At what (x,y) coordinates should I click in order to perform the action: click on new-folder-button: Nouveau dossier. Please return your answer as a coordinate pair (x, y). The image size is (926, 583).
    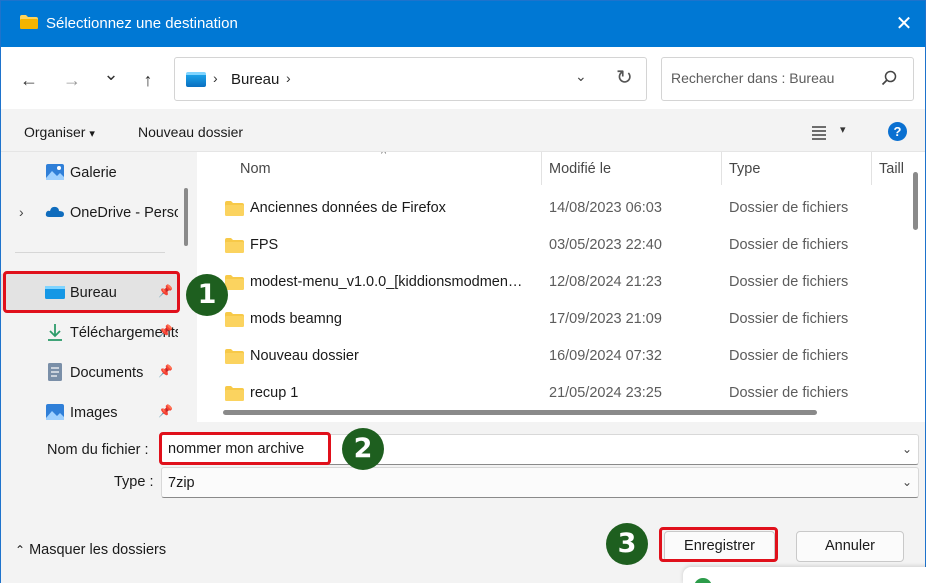
    Looking at the image, I should click on (190, 132).